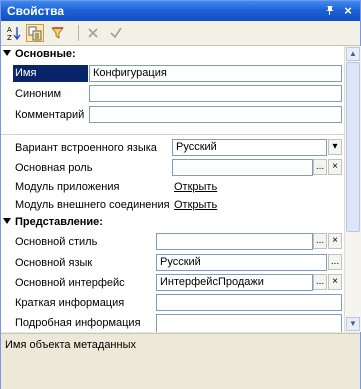 Image resolution: width=361 pixels, height=389 pixels. I want to click on toolbar: A Z, so click(180, 33).